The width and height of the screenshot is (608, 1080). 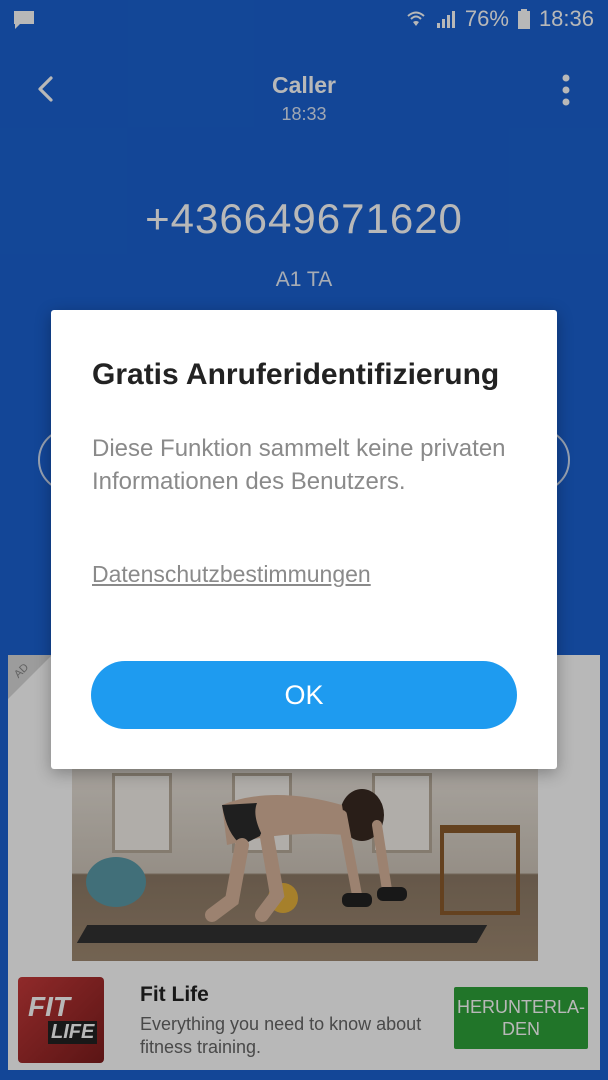 What do you see at coordinates (296, 374) in the screenshot?
I see `dialog-title: Gratis Anruferidentifizierung` at bounding box center [296, 374].